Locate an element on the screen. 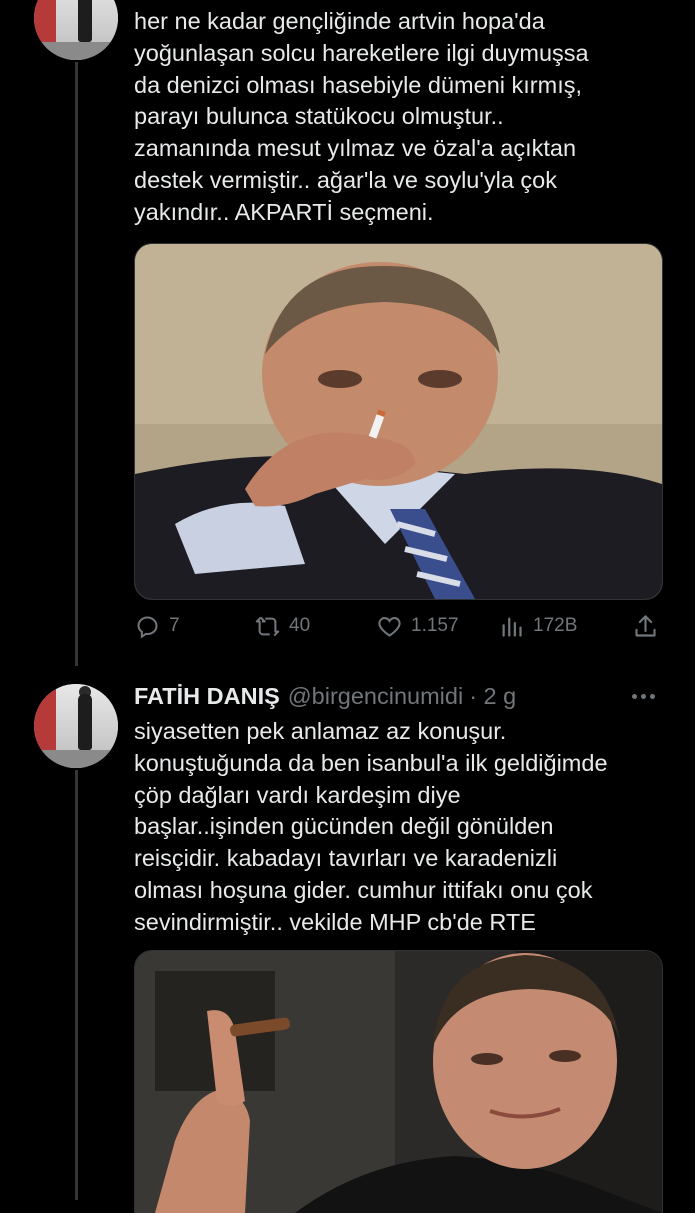 Image resolution: width=695 pixels, height=1213 pixels. retweet-icon is located at coordinates (267, 626).